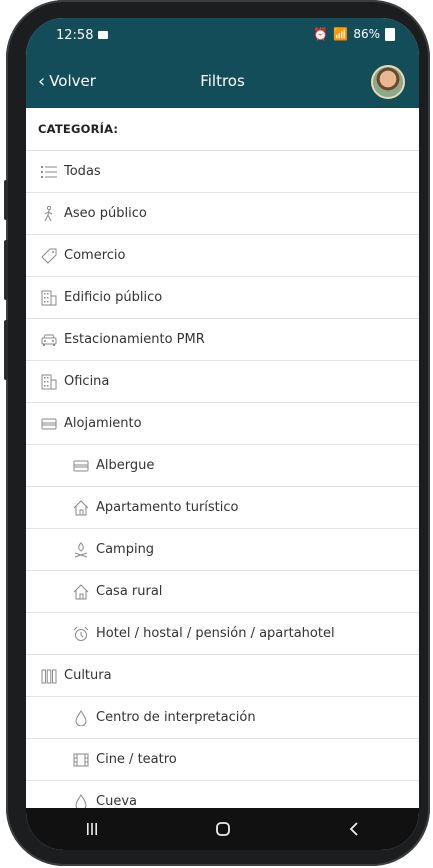  What do you see at coordinates (222, 794) in the screenshot?
I see `category-item: Cueva` at bounding box center [222, 794].